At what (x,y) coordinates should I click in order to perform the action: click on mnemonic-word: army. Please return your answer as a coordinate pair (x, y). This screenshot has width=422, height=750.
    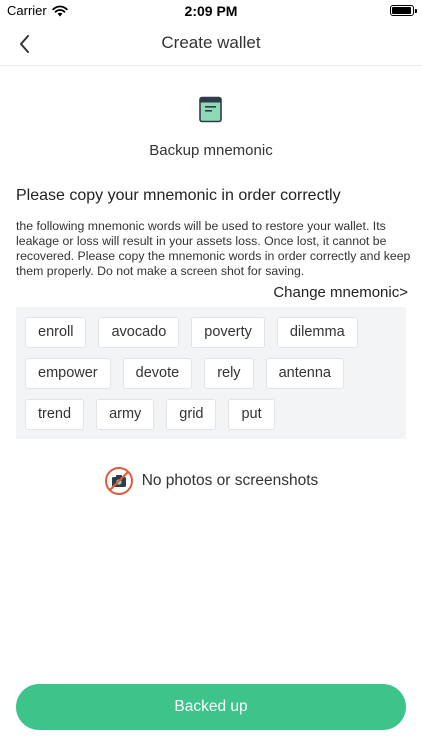
    Looking at the image, I should click on (125, 414).